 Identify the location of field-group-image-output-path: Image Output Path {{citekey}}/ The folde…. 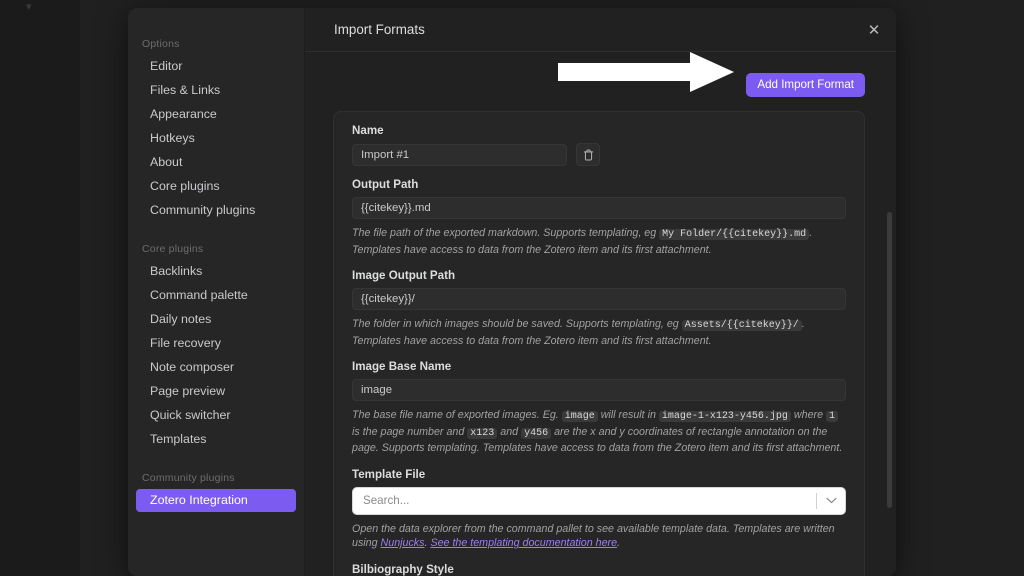
(599, 308).